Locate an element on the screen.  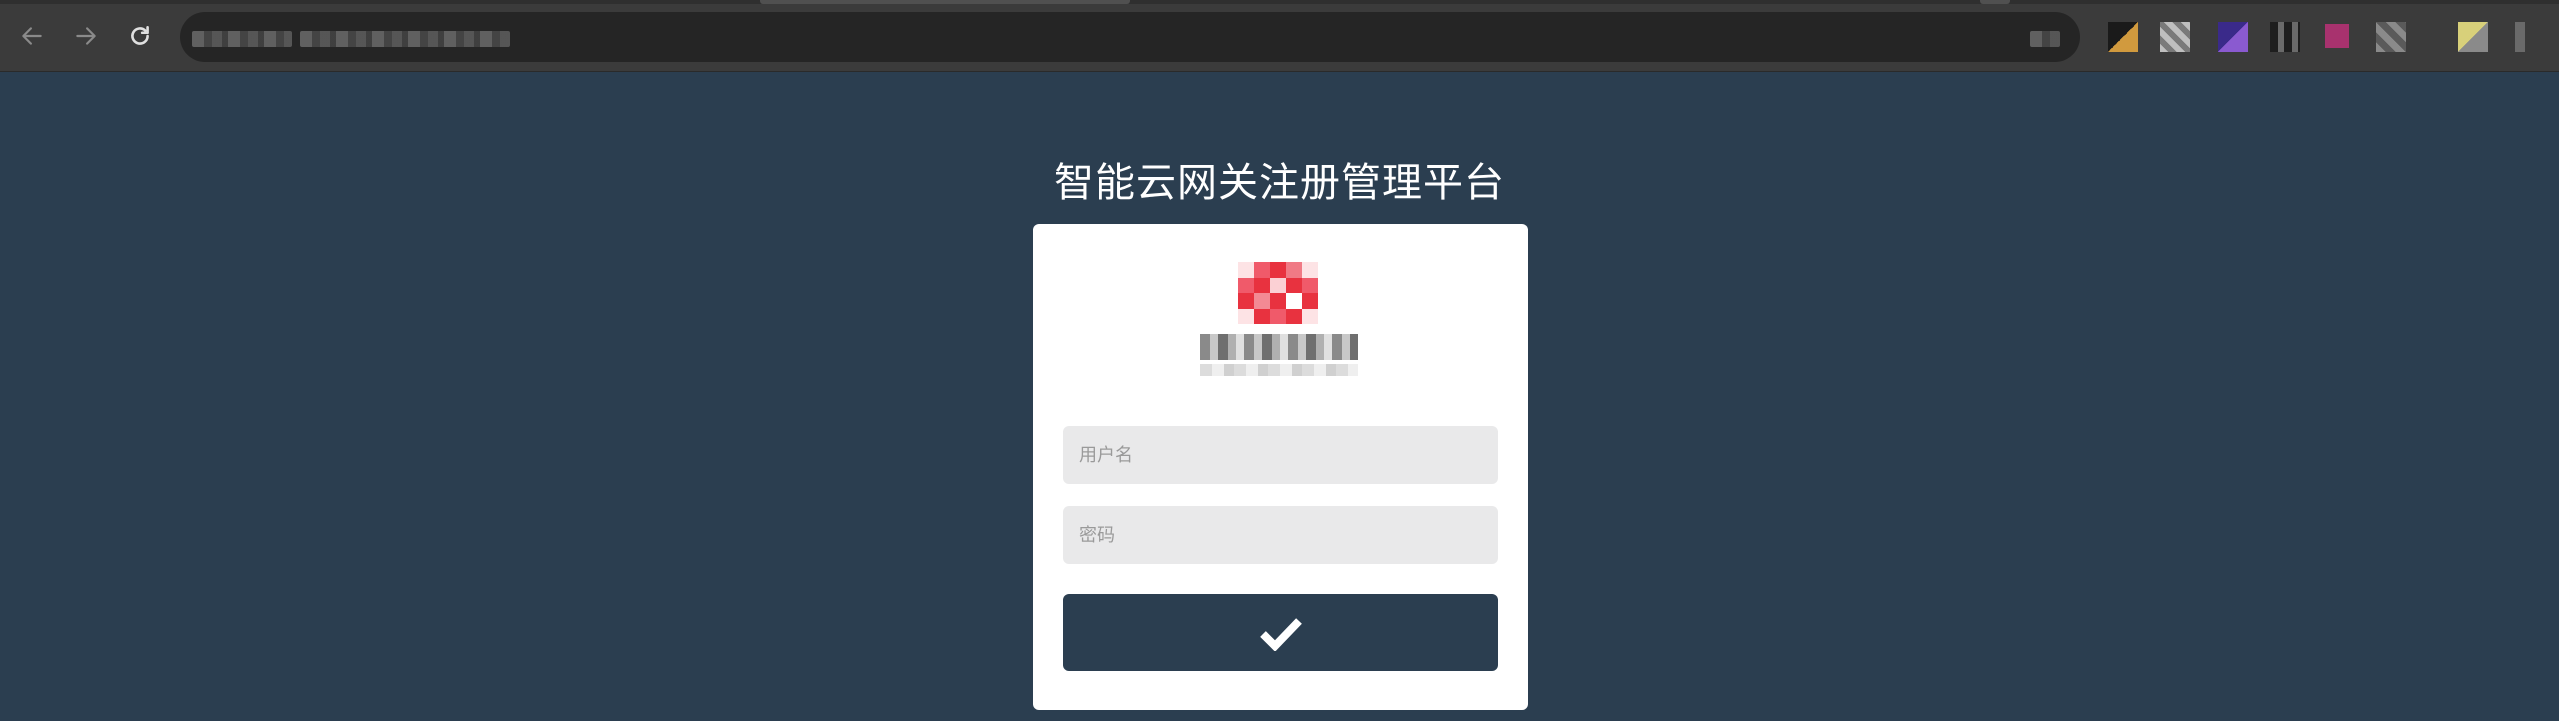
checkmark-icon is located at coordinates (1280, 634).